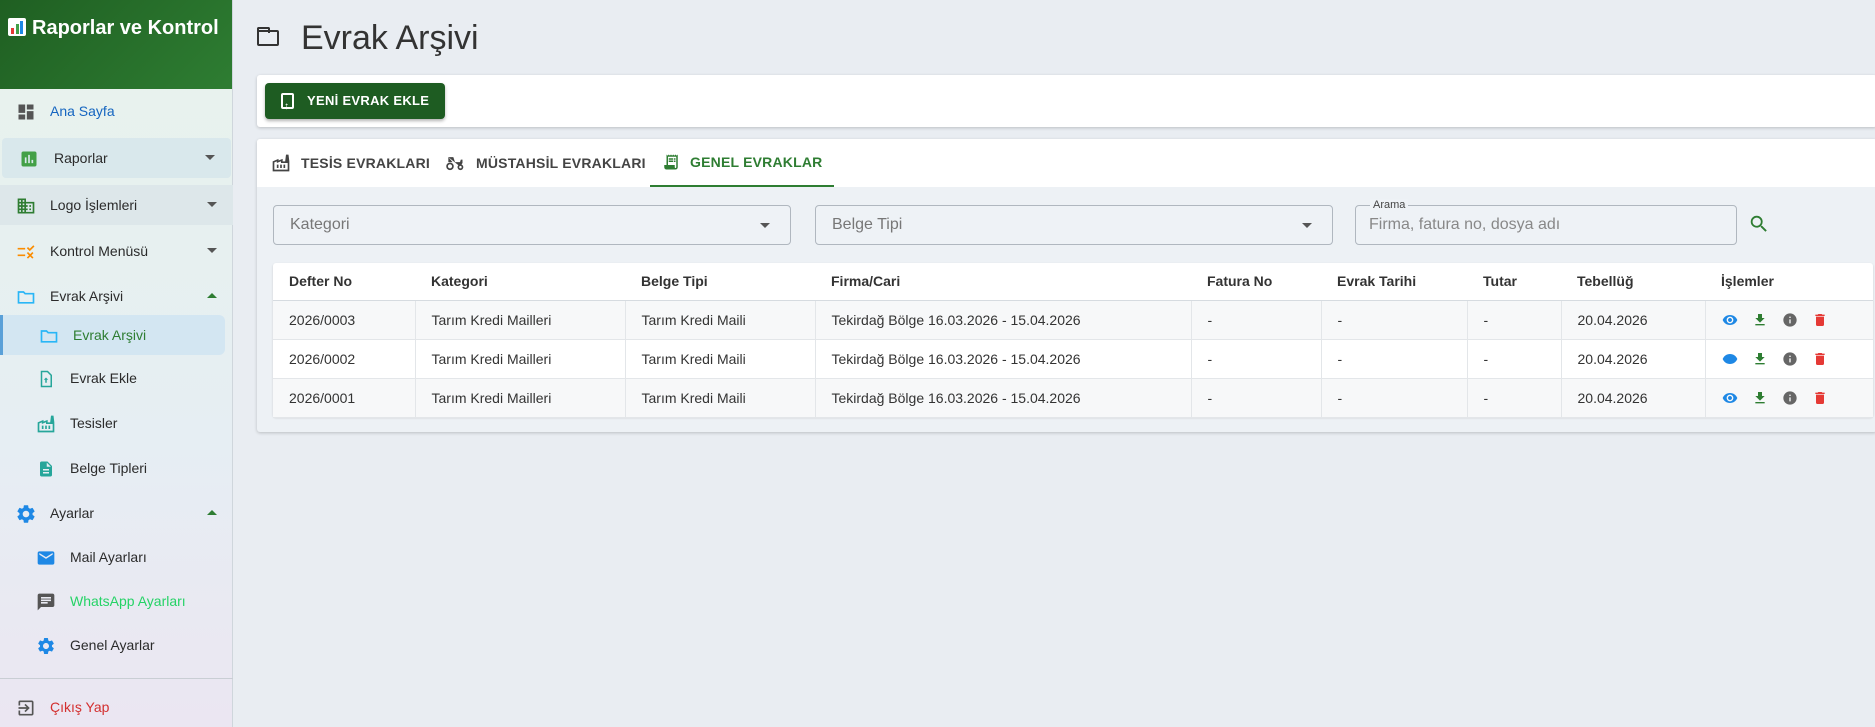 This screenshot has height=727, width=1875. I want to click on sidebar-item-evrak-arsivi-sub: Evrak Arşivi, so click(112, 335).